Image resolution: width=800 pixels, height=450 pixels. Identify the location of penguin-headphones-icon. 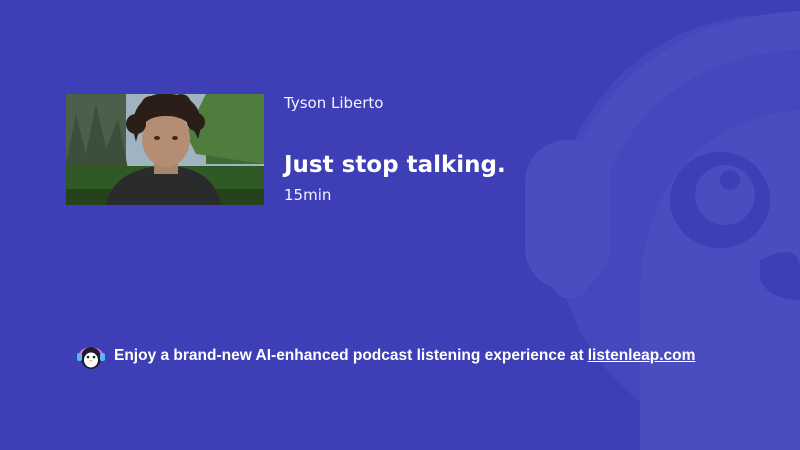
(91, 358).